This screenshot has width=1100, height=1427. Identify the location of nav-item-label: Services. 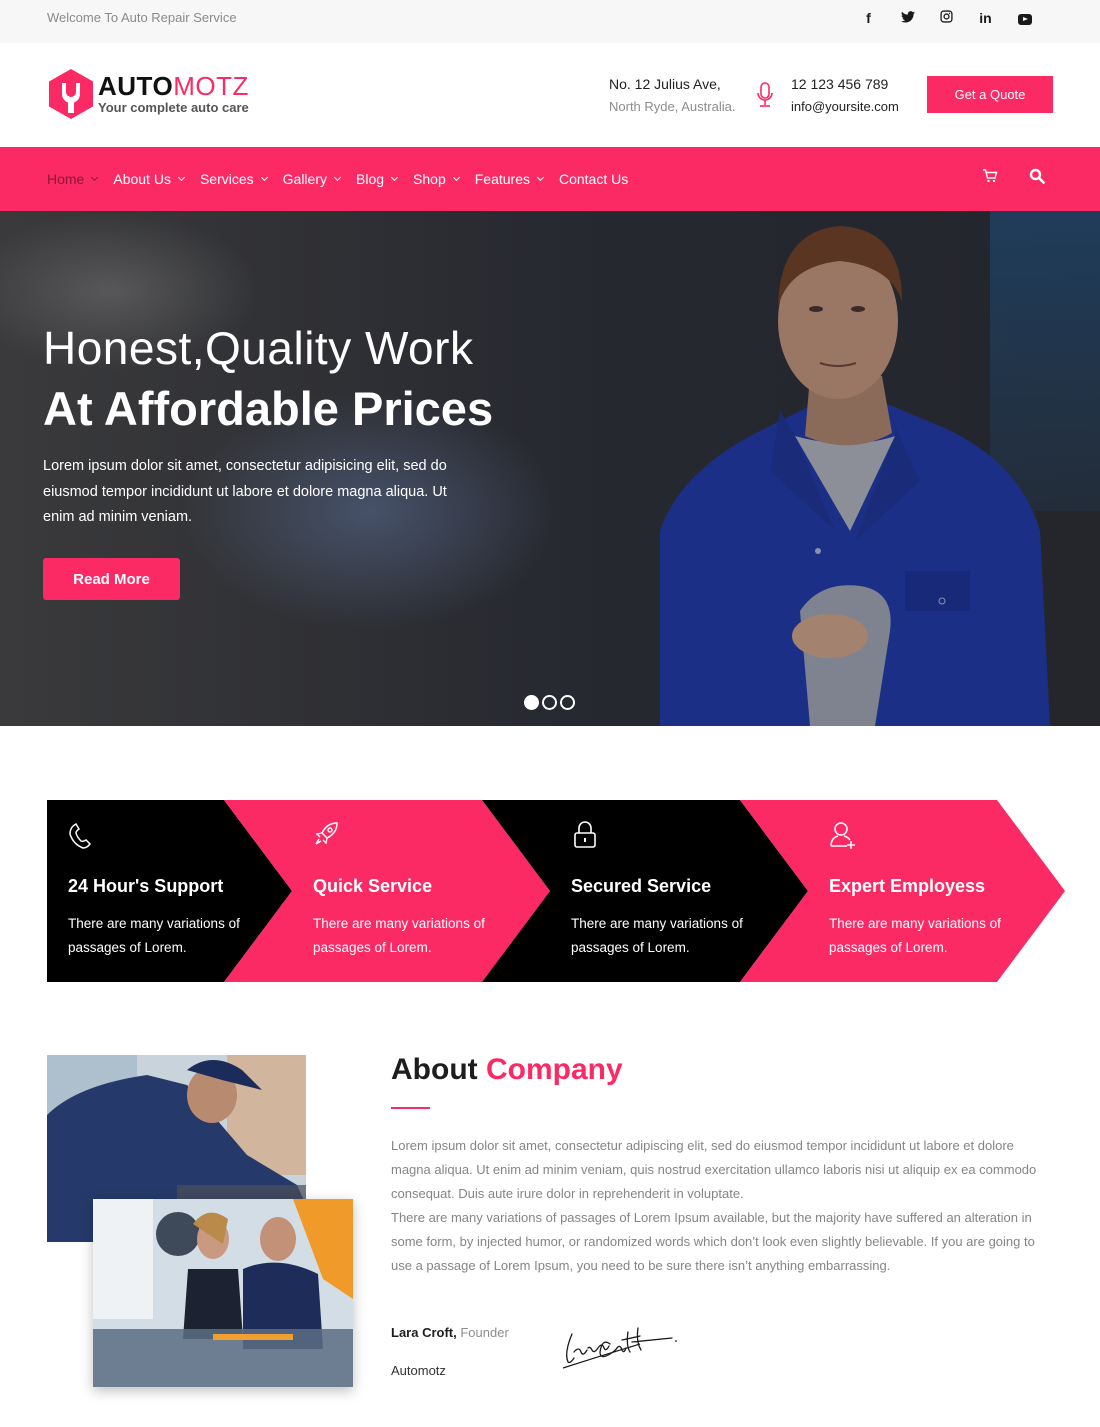
(226, 179).